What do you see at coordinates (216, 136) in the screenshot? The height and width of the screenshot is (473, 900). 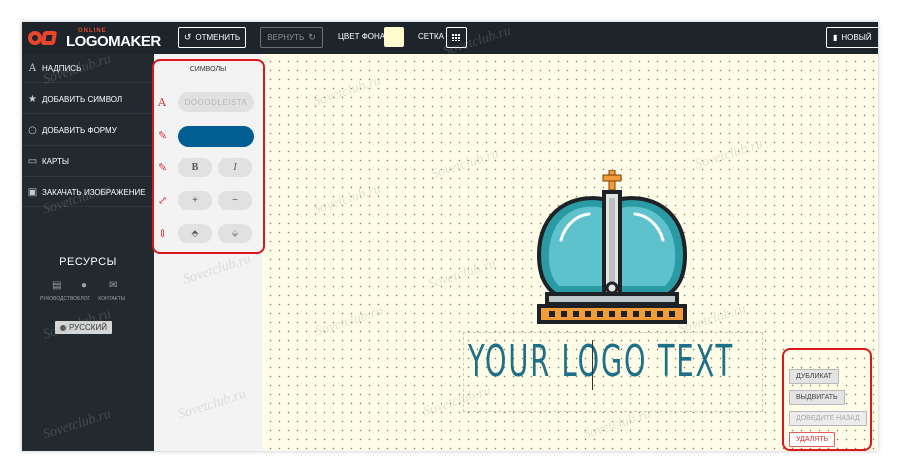 I see `color-picker` at bounding box center [216, 136].